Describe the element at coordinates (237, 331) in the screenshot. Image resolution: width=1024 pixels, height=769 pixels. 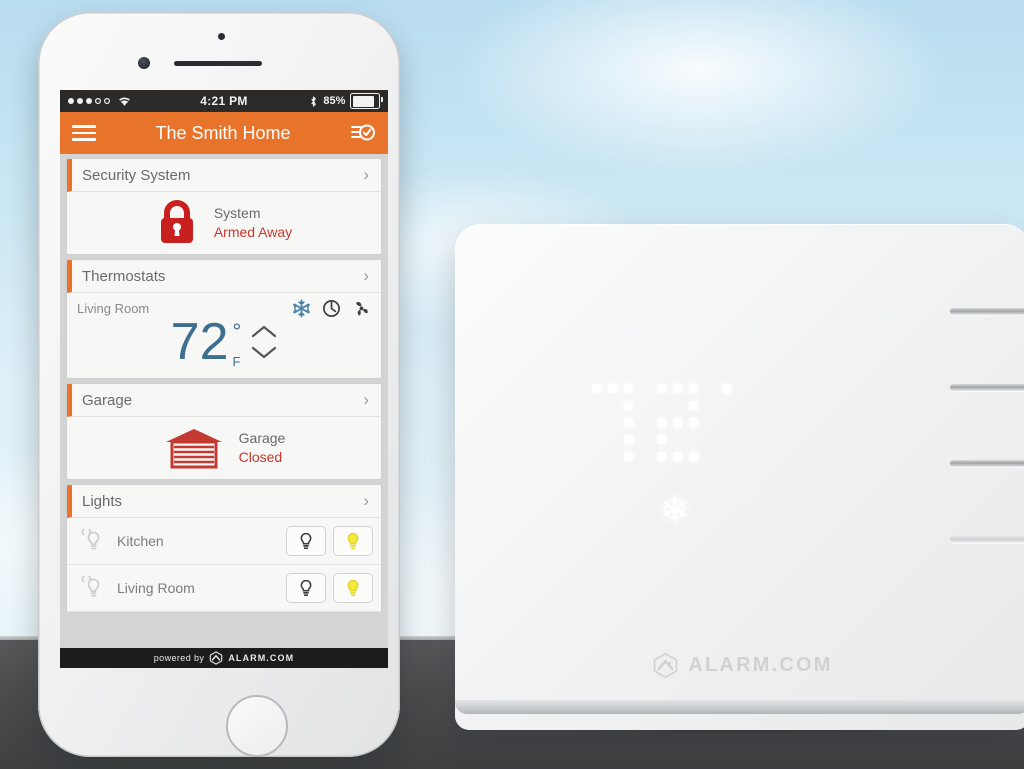
I see `degree-symbol: °` at that location.